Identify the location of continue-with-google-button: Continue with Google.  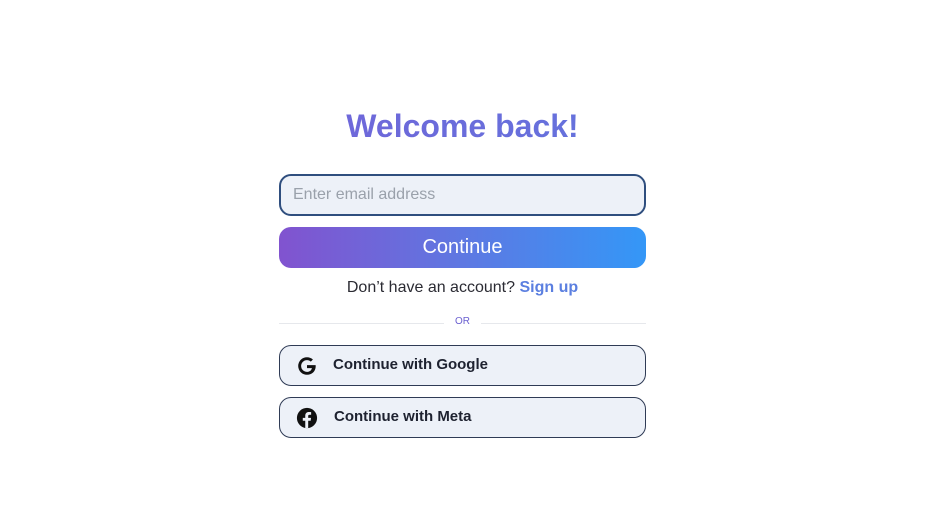
(462, 365).